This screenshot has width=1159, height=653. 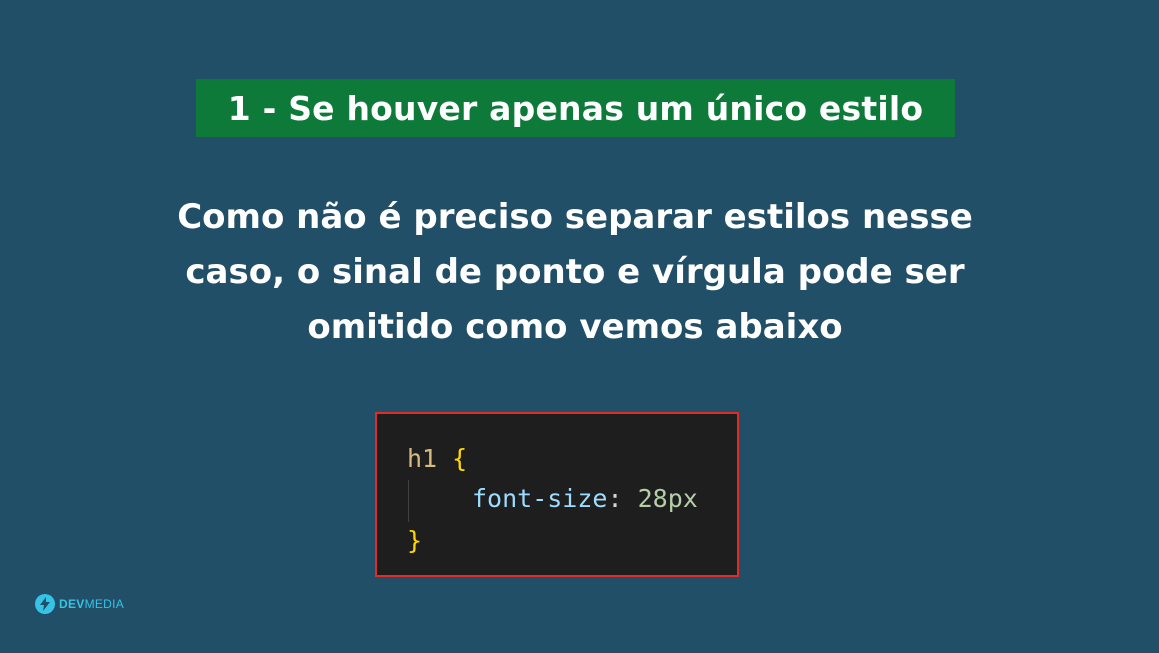 What do you see at coordinates (422, 458) in the screenshot?
I see `code-selector: h1` at bounding box center [422, 458].